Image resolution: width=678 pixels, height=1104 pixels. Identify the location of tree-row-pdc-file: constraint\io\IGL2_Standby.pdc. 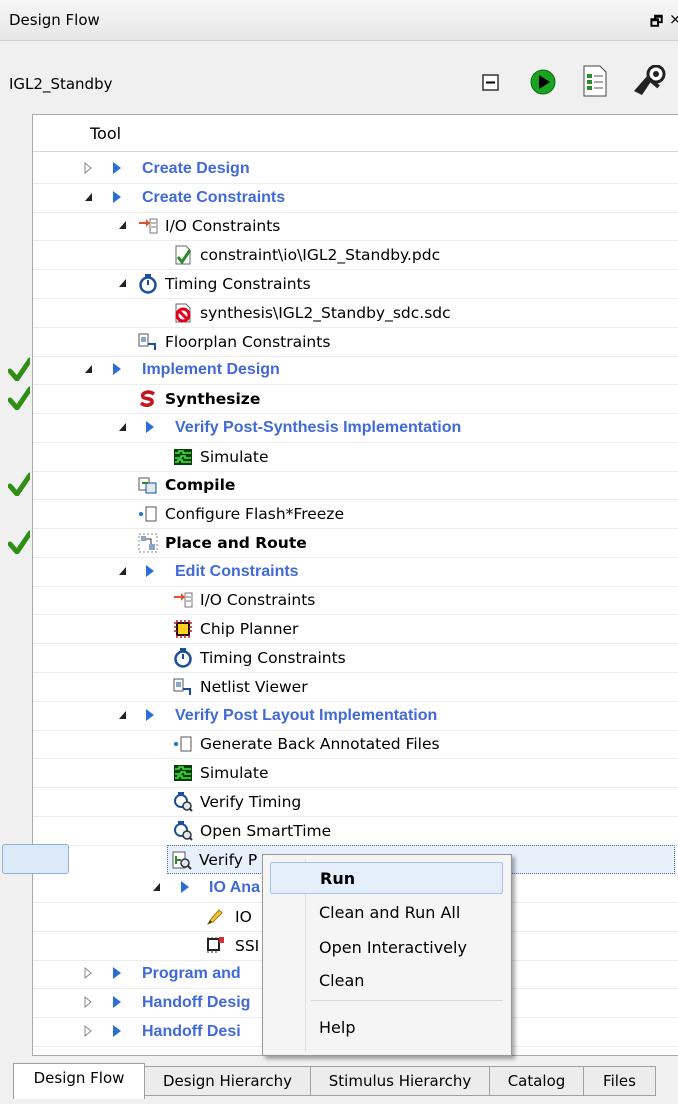
(355, 255).